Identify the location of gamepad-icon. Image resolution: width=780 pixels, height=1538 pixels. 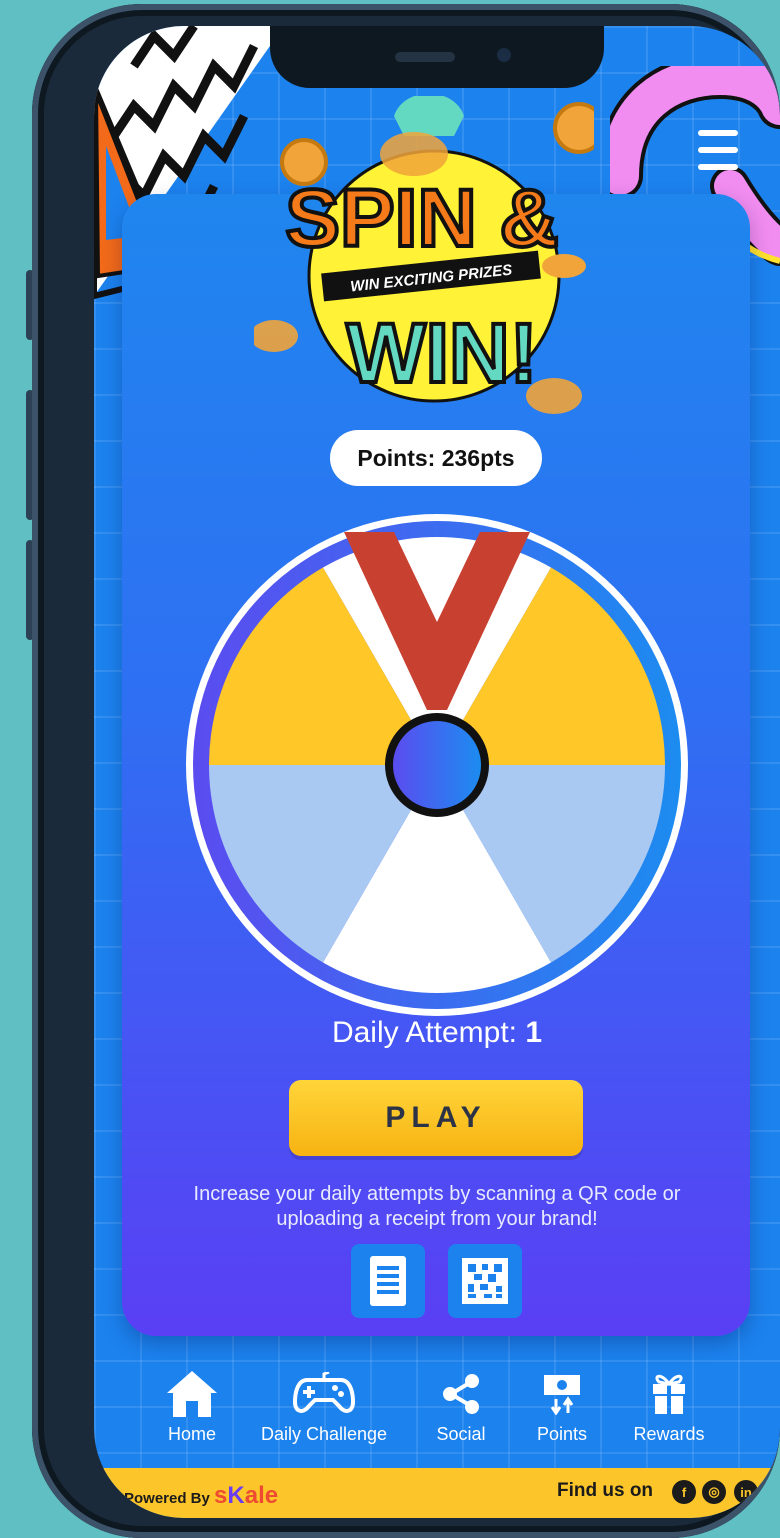
(324, 1392).